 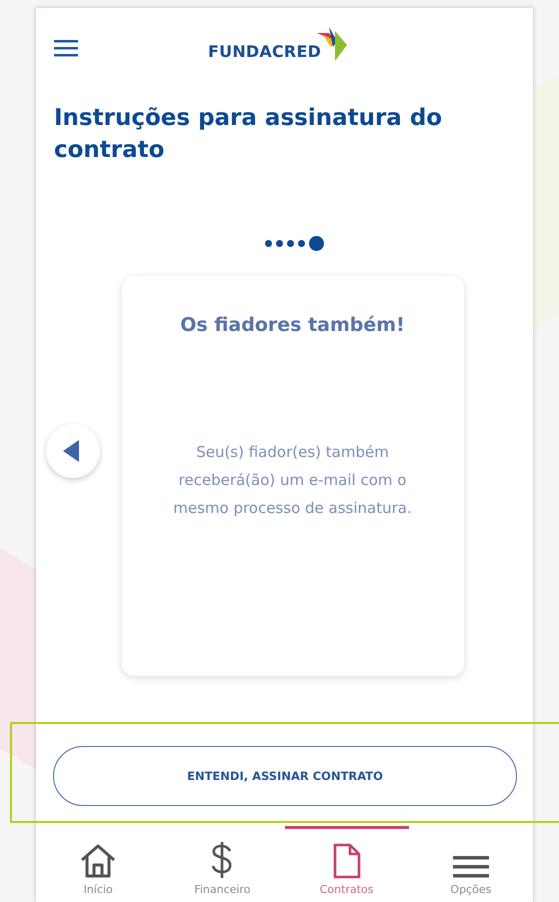 I want to click on previous-button, so click(x=73, y=451).